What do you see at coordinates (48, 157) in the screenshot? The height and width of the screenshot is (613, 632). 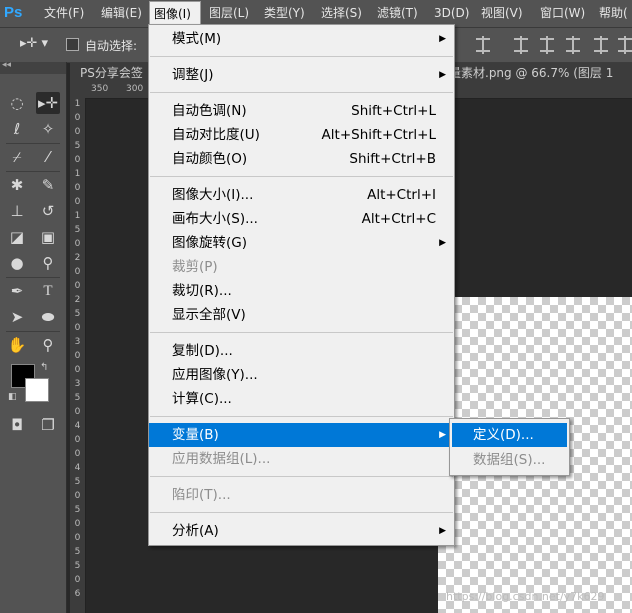 I see `eyedropper-icon: ⁄` at bounding box center [48, 157].